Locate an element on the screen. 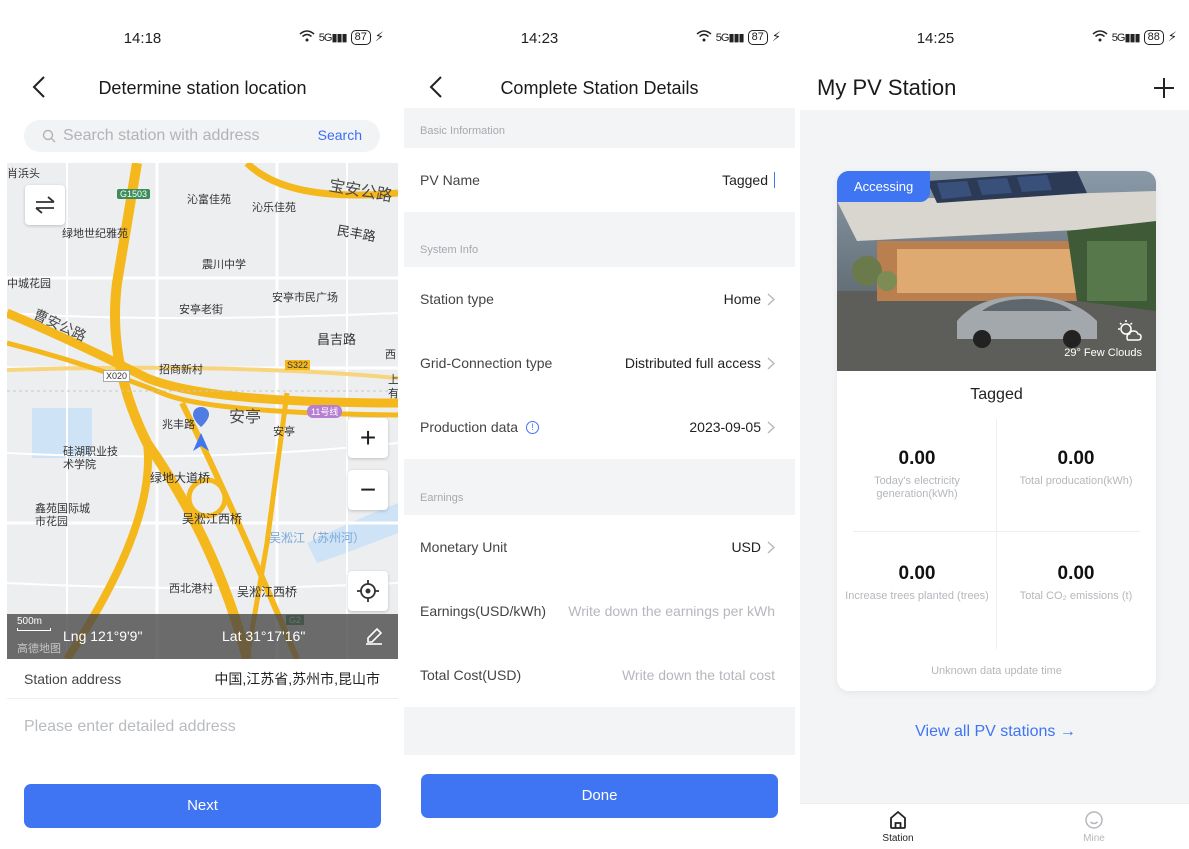 The width and height of the screenshot is (1189, 849). status-time: 14:25 is located at coordinates (935, 38).